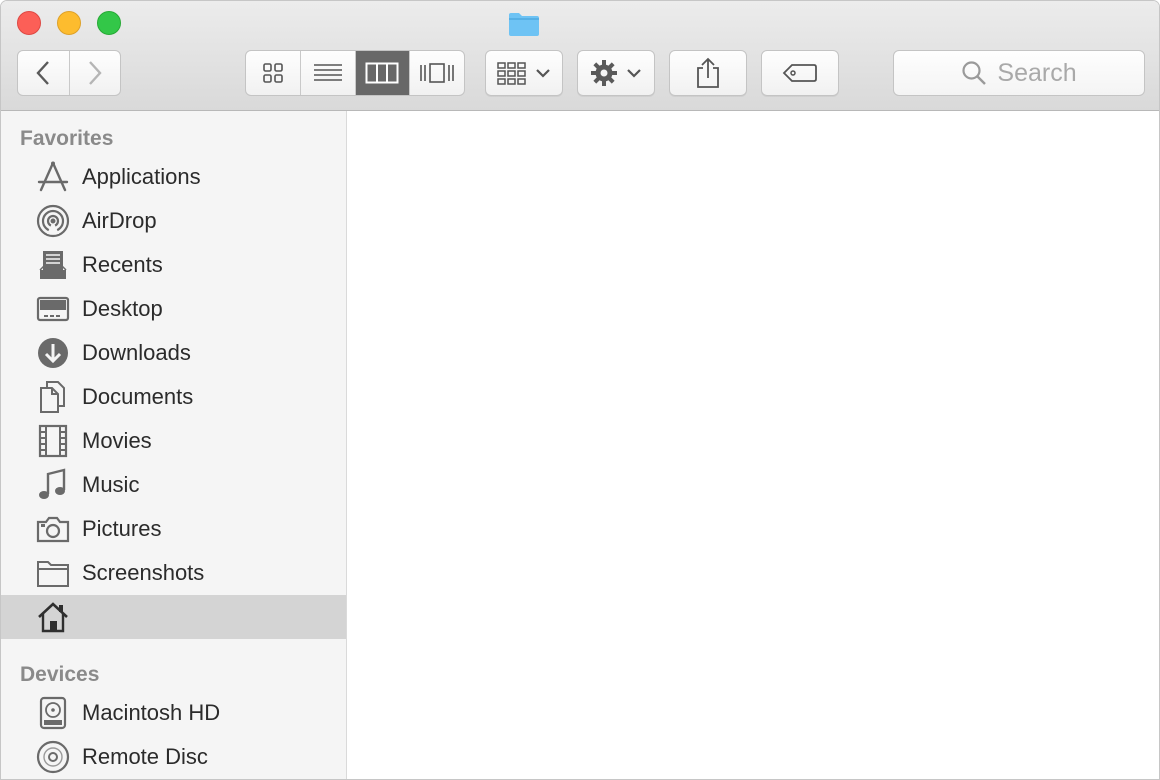 The width and height of the screenshot is (1160, 780). I want to click on search-placeholder: Search, so click(1037, 72).